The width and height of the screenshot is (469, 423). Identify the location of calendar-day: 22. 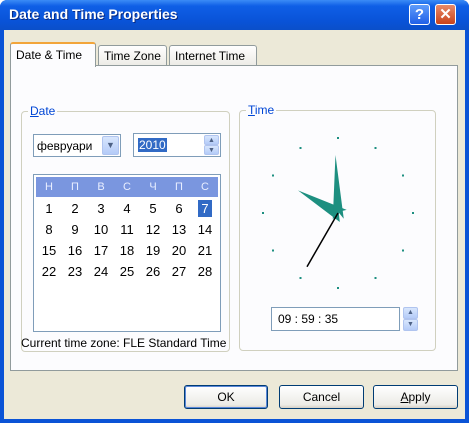
(49, 272).